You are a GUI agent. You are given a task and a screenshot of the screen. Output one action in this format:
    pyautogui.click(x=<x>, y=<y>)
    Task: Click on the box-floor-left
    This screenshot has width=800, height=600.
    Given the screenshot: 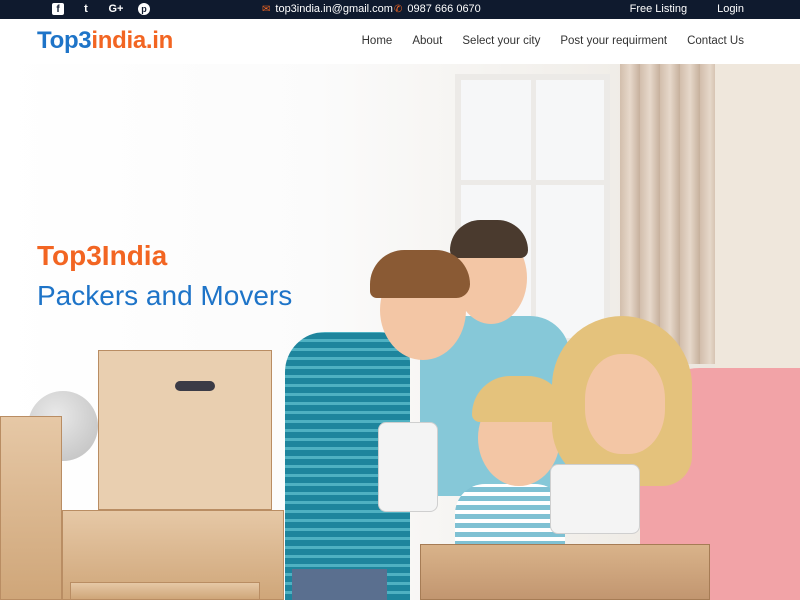 What is the action you would take?
    pyautogui.click(x=165, y=591)
    